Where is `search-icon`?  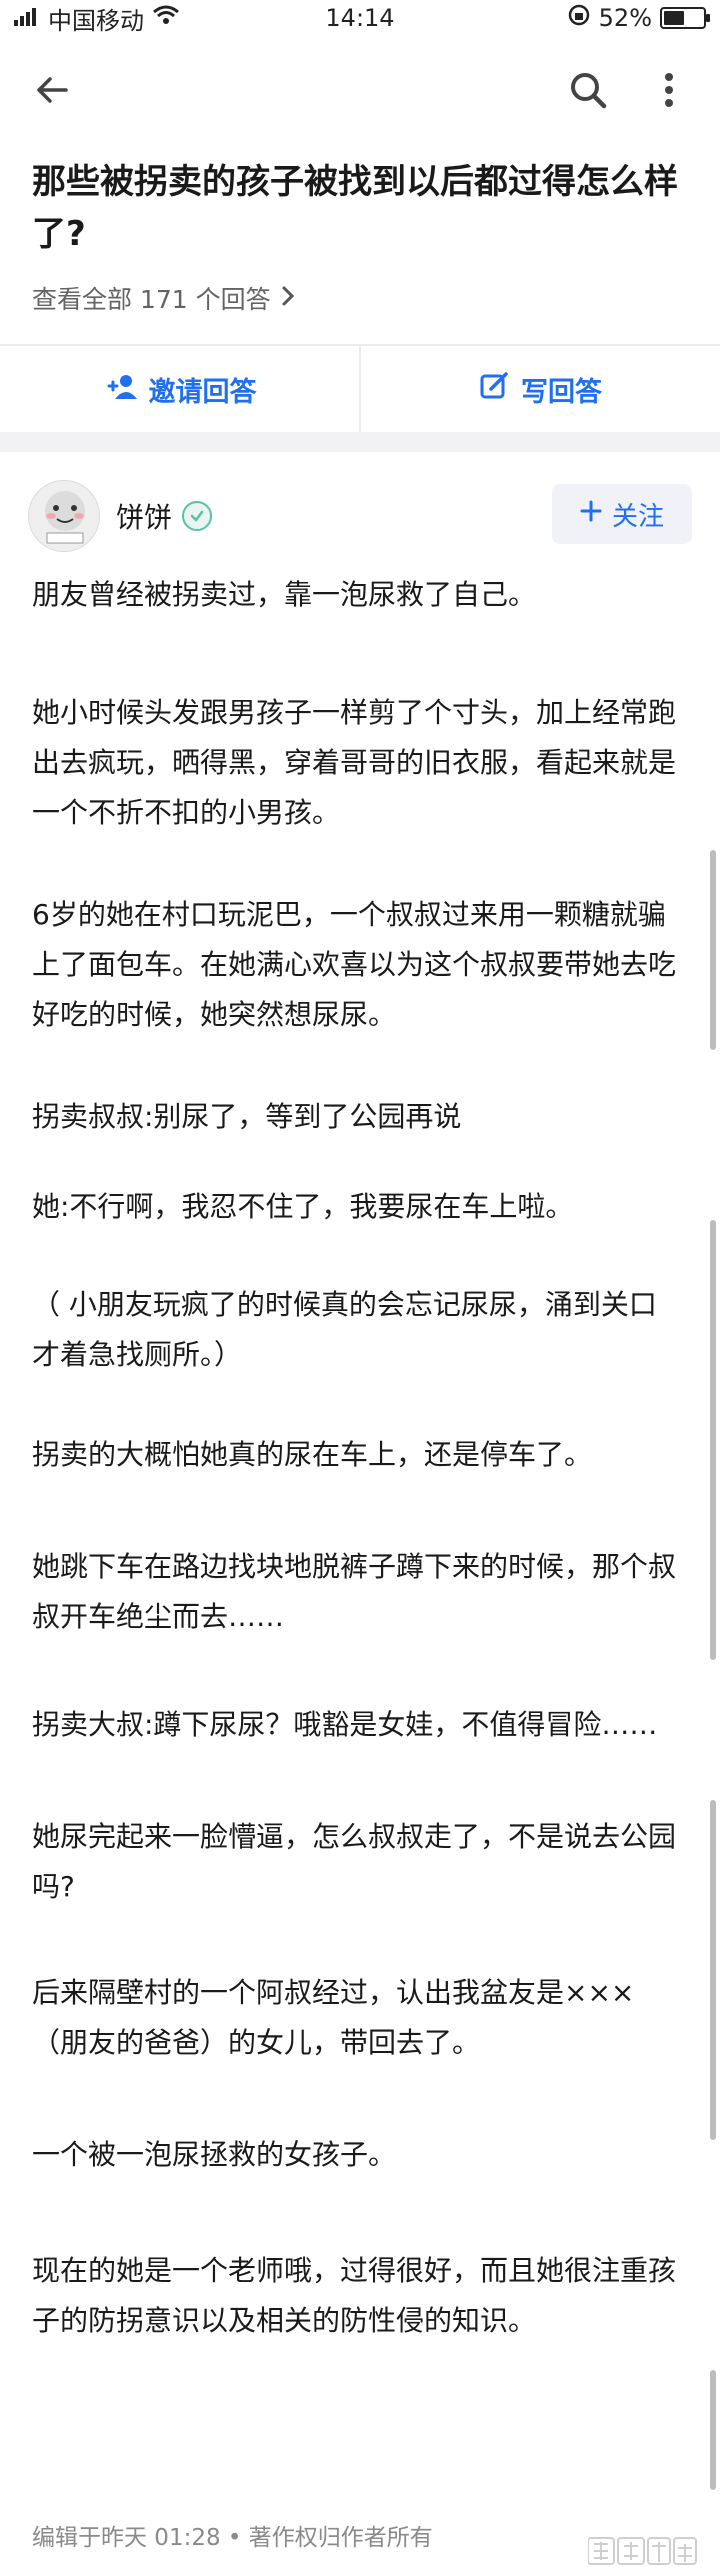
search-icon is located at coordinates (588, 90).